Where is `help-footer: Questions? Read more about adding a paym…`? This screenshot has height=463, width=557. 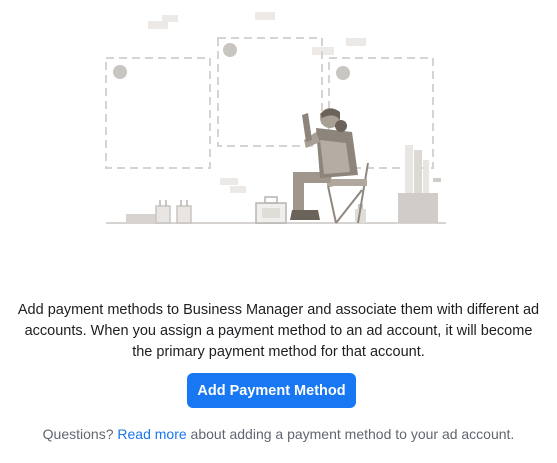 help-footer: Questions? Read more about adding a paym… is located at coordinates (278, 434).